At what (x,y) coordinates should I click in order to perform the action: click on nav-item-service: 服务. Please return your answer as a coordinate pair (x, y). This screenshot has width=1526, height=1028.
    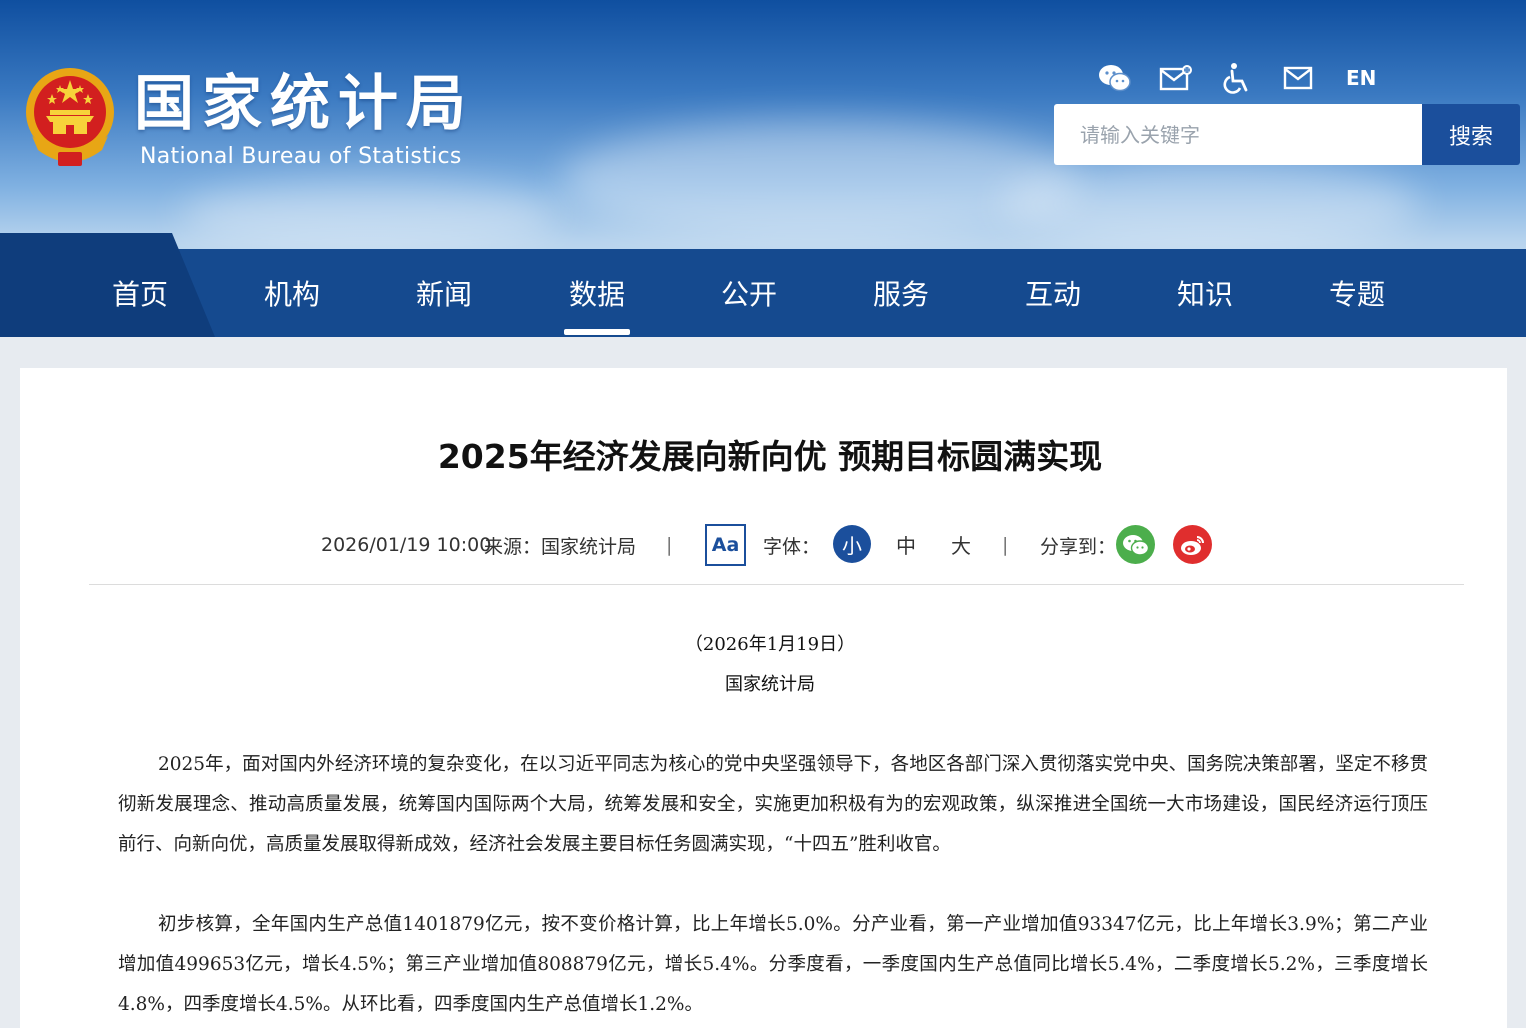
    Looking at the image, I should click on (901, 293).